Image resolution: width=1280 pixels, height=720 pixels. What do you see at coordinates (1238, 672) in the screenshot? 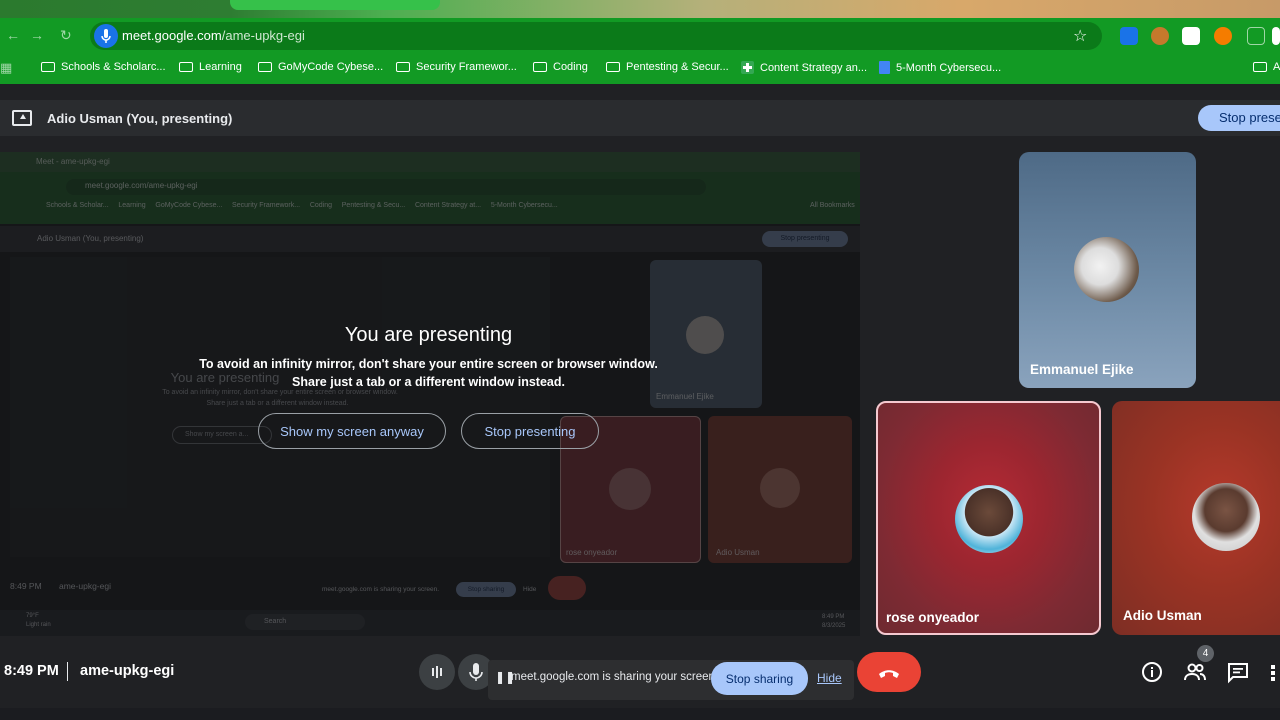
I see `chat-icon` at bounding box center [1238, 672].